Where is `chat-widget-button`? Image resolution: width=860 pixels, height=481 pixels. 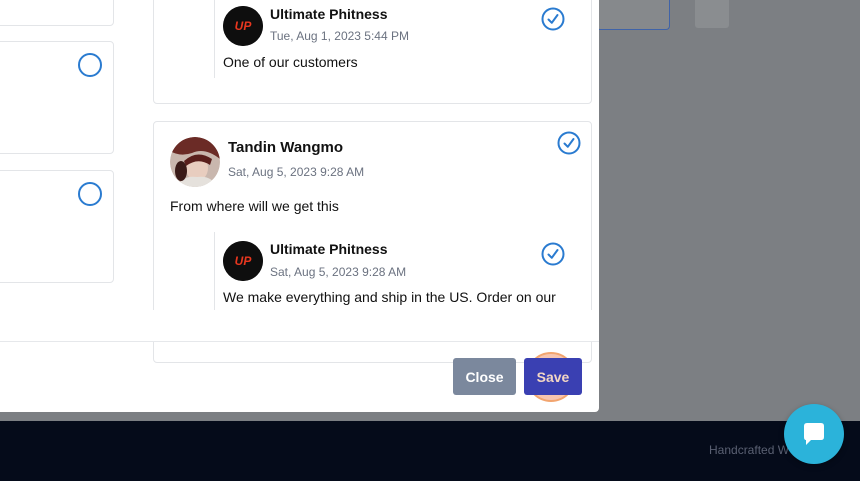 chat-widget-button is located at coordinates (814, 434).